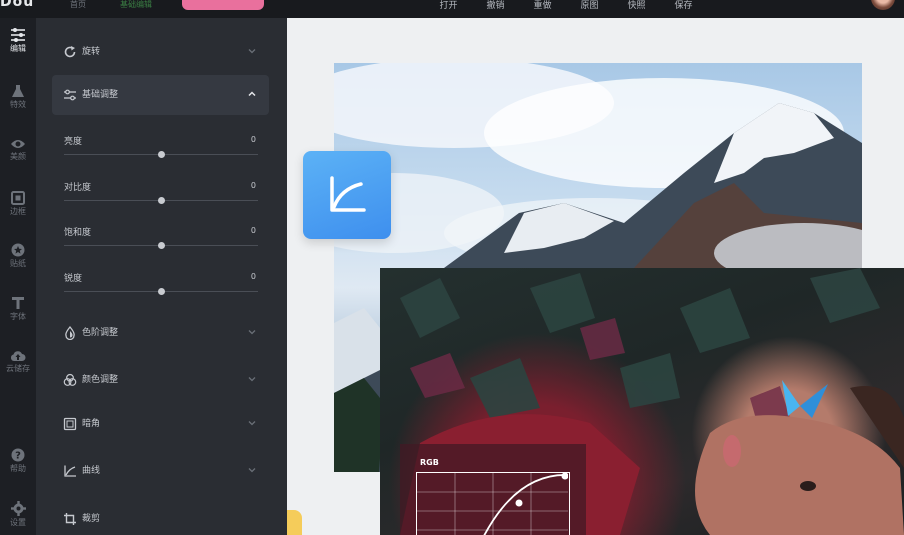 This screenshot has height=535, width=904. I want to click on rail-item-sticker: 贴纸, so click(18, 256).